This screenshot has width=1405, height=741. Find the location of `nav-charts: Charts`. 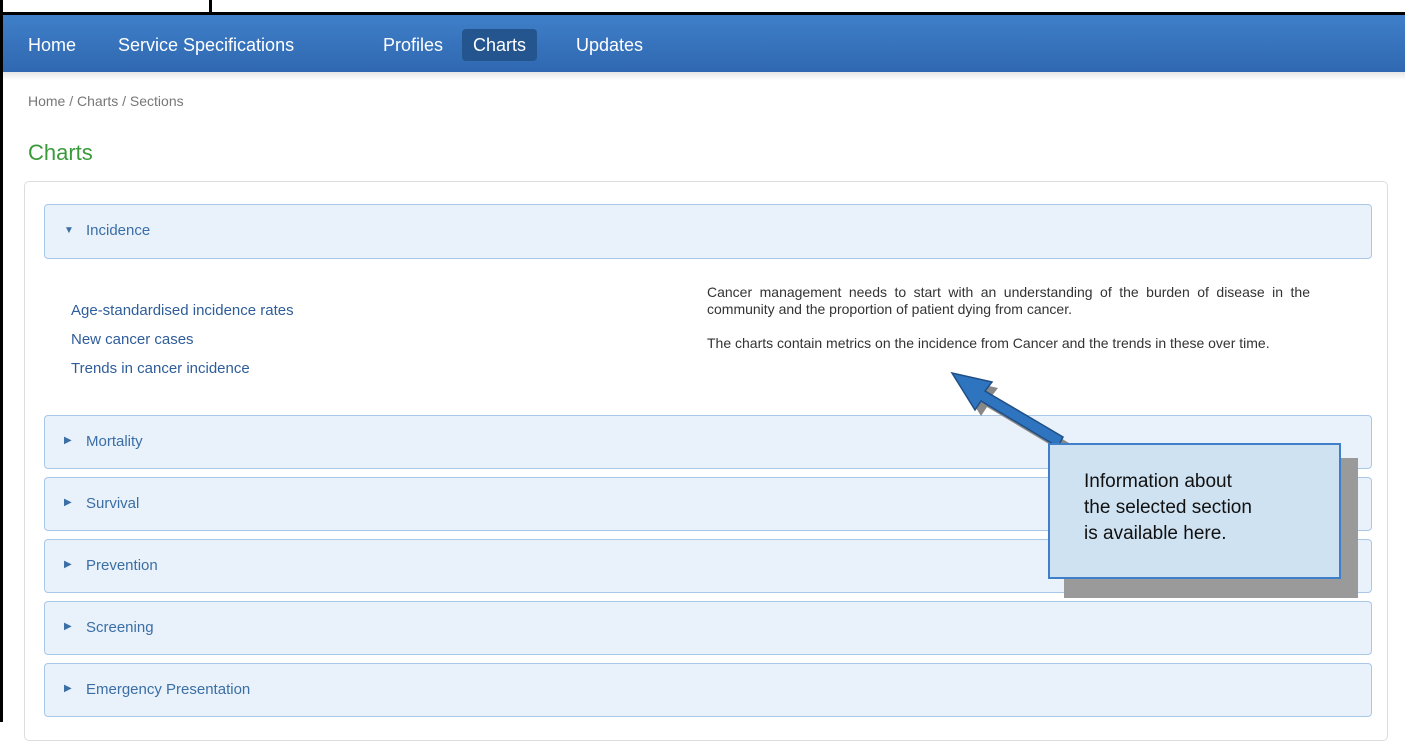

nav-charts: Charts is located at coordinates (500, 45).